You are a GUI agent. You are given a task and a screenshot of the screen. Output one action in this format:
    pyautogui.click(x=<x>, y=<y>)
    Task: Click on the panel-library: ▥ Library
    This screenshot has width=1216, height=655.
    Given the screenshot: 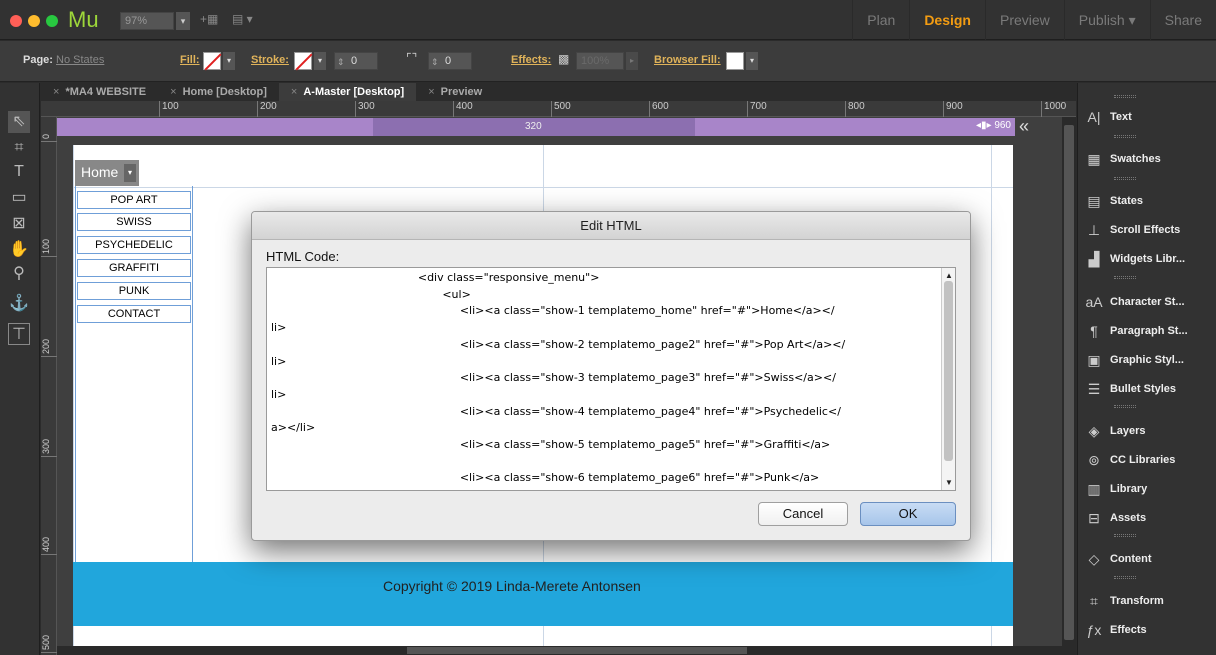 What is the action you would take?
    pyautogui.click(x=1147, y=489)
    